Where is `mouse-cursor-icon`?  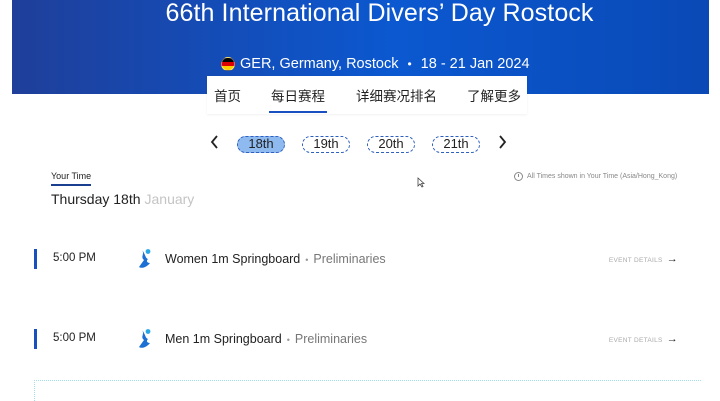 mouse-cursor-icon is located at coordinates (421, 184).